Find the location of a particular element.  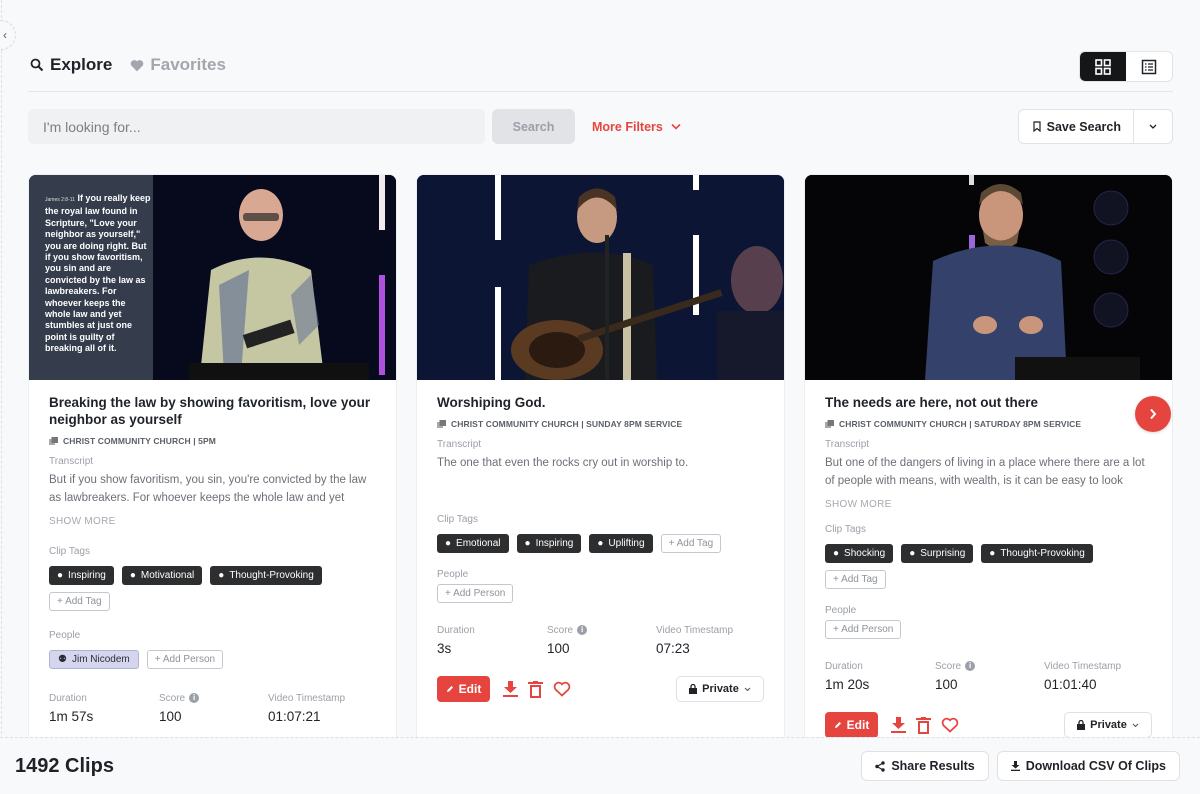

chevron-right-icon is located at coordinates (1153, 414).